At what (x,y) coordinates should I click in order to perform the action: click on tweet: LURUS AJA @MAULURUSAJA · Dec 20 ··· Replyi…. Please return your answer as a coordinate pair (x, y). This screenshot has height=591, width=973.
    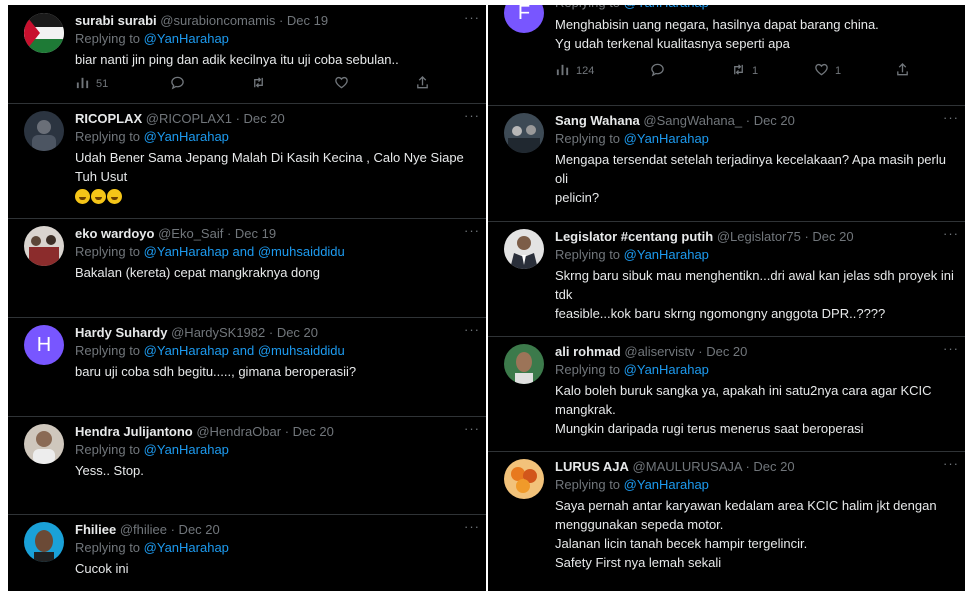
    Looking at the image, I should click on (726, 521).